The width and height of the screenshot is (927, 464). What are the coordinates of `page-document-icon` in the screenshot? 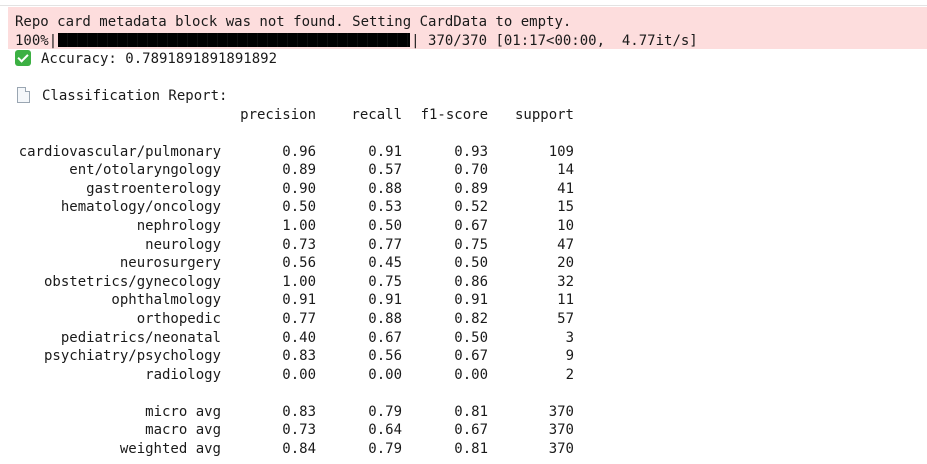 It's located at (23, 95).